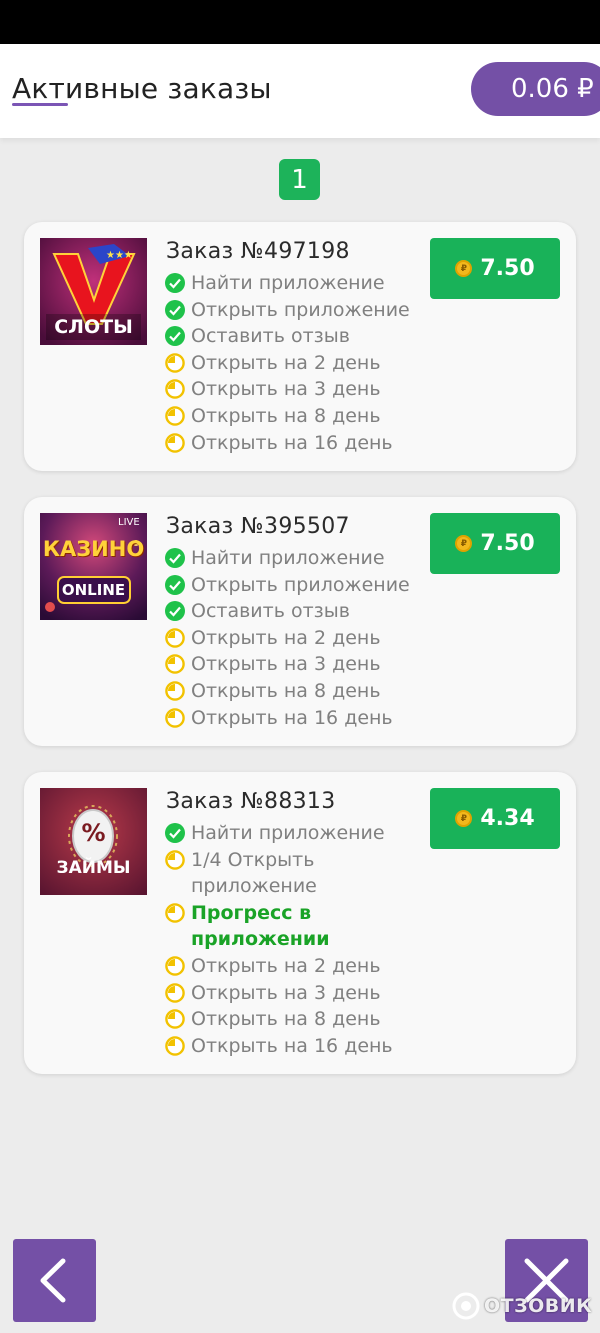 The image size is (600, 1333). I want to click on task-item: 1/4 Открыть приложение, so click(241, 873).